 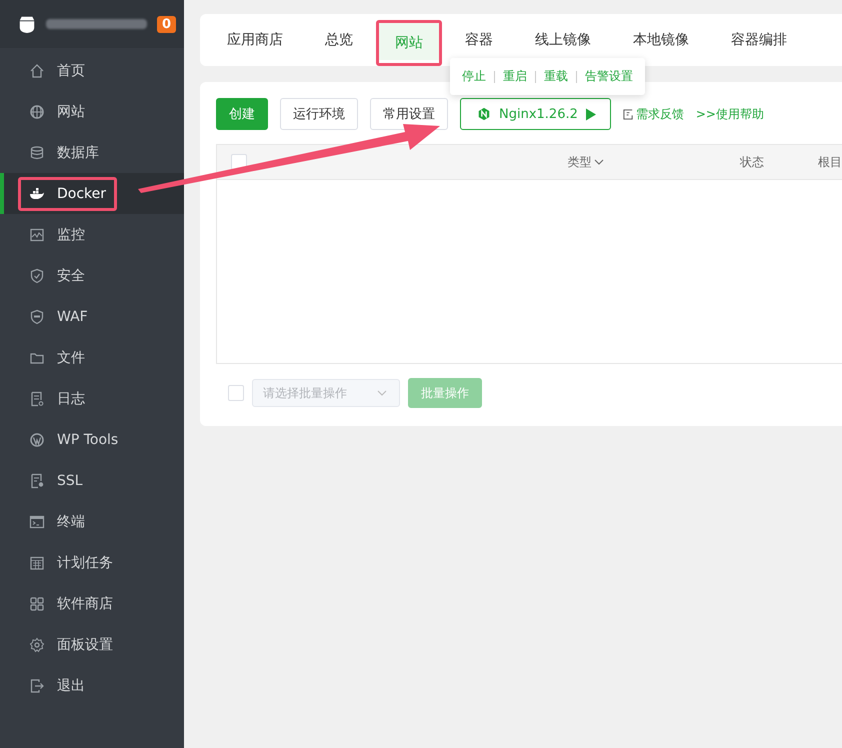 I want to click on sidebar-item: 退出, so click(x=92, y=685).